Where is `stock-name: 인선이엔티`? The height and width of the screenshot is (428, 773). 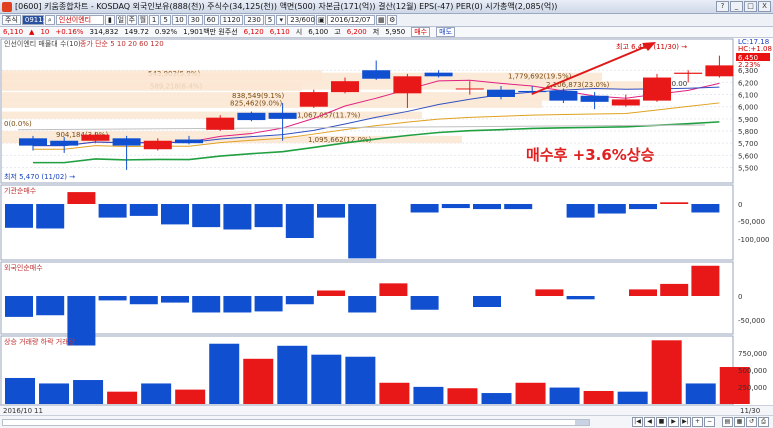
stock-name: 인선이엔티 is located at coordinates (79, 20).